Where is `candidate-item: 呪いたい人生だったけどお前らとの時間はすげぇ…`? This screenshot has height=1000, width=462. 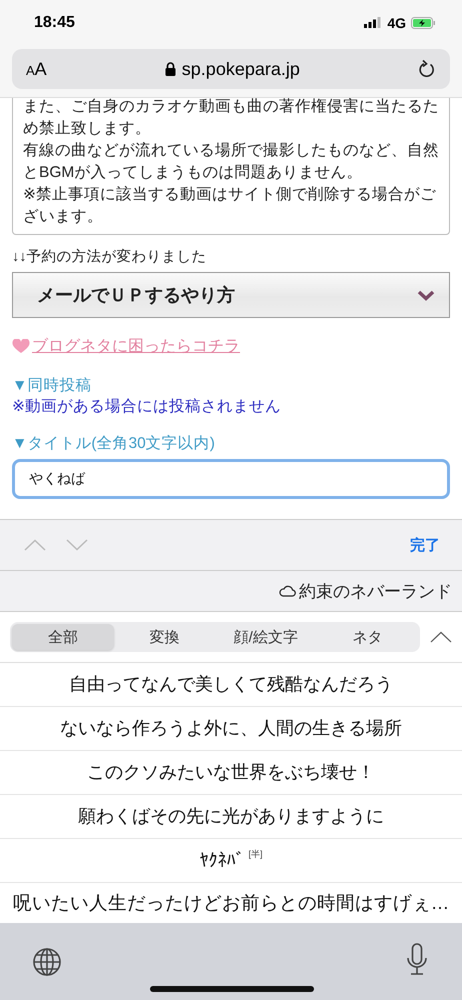 candidate-item: 呪いたい人生だったけどお前らとの時間はすげぇ… is located at coordinates (231, 903).